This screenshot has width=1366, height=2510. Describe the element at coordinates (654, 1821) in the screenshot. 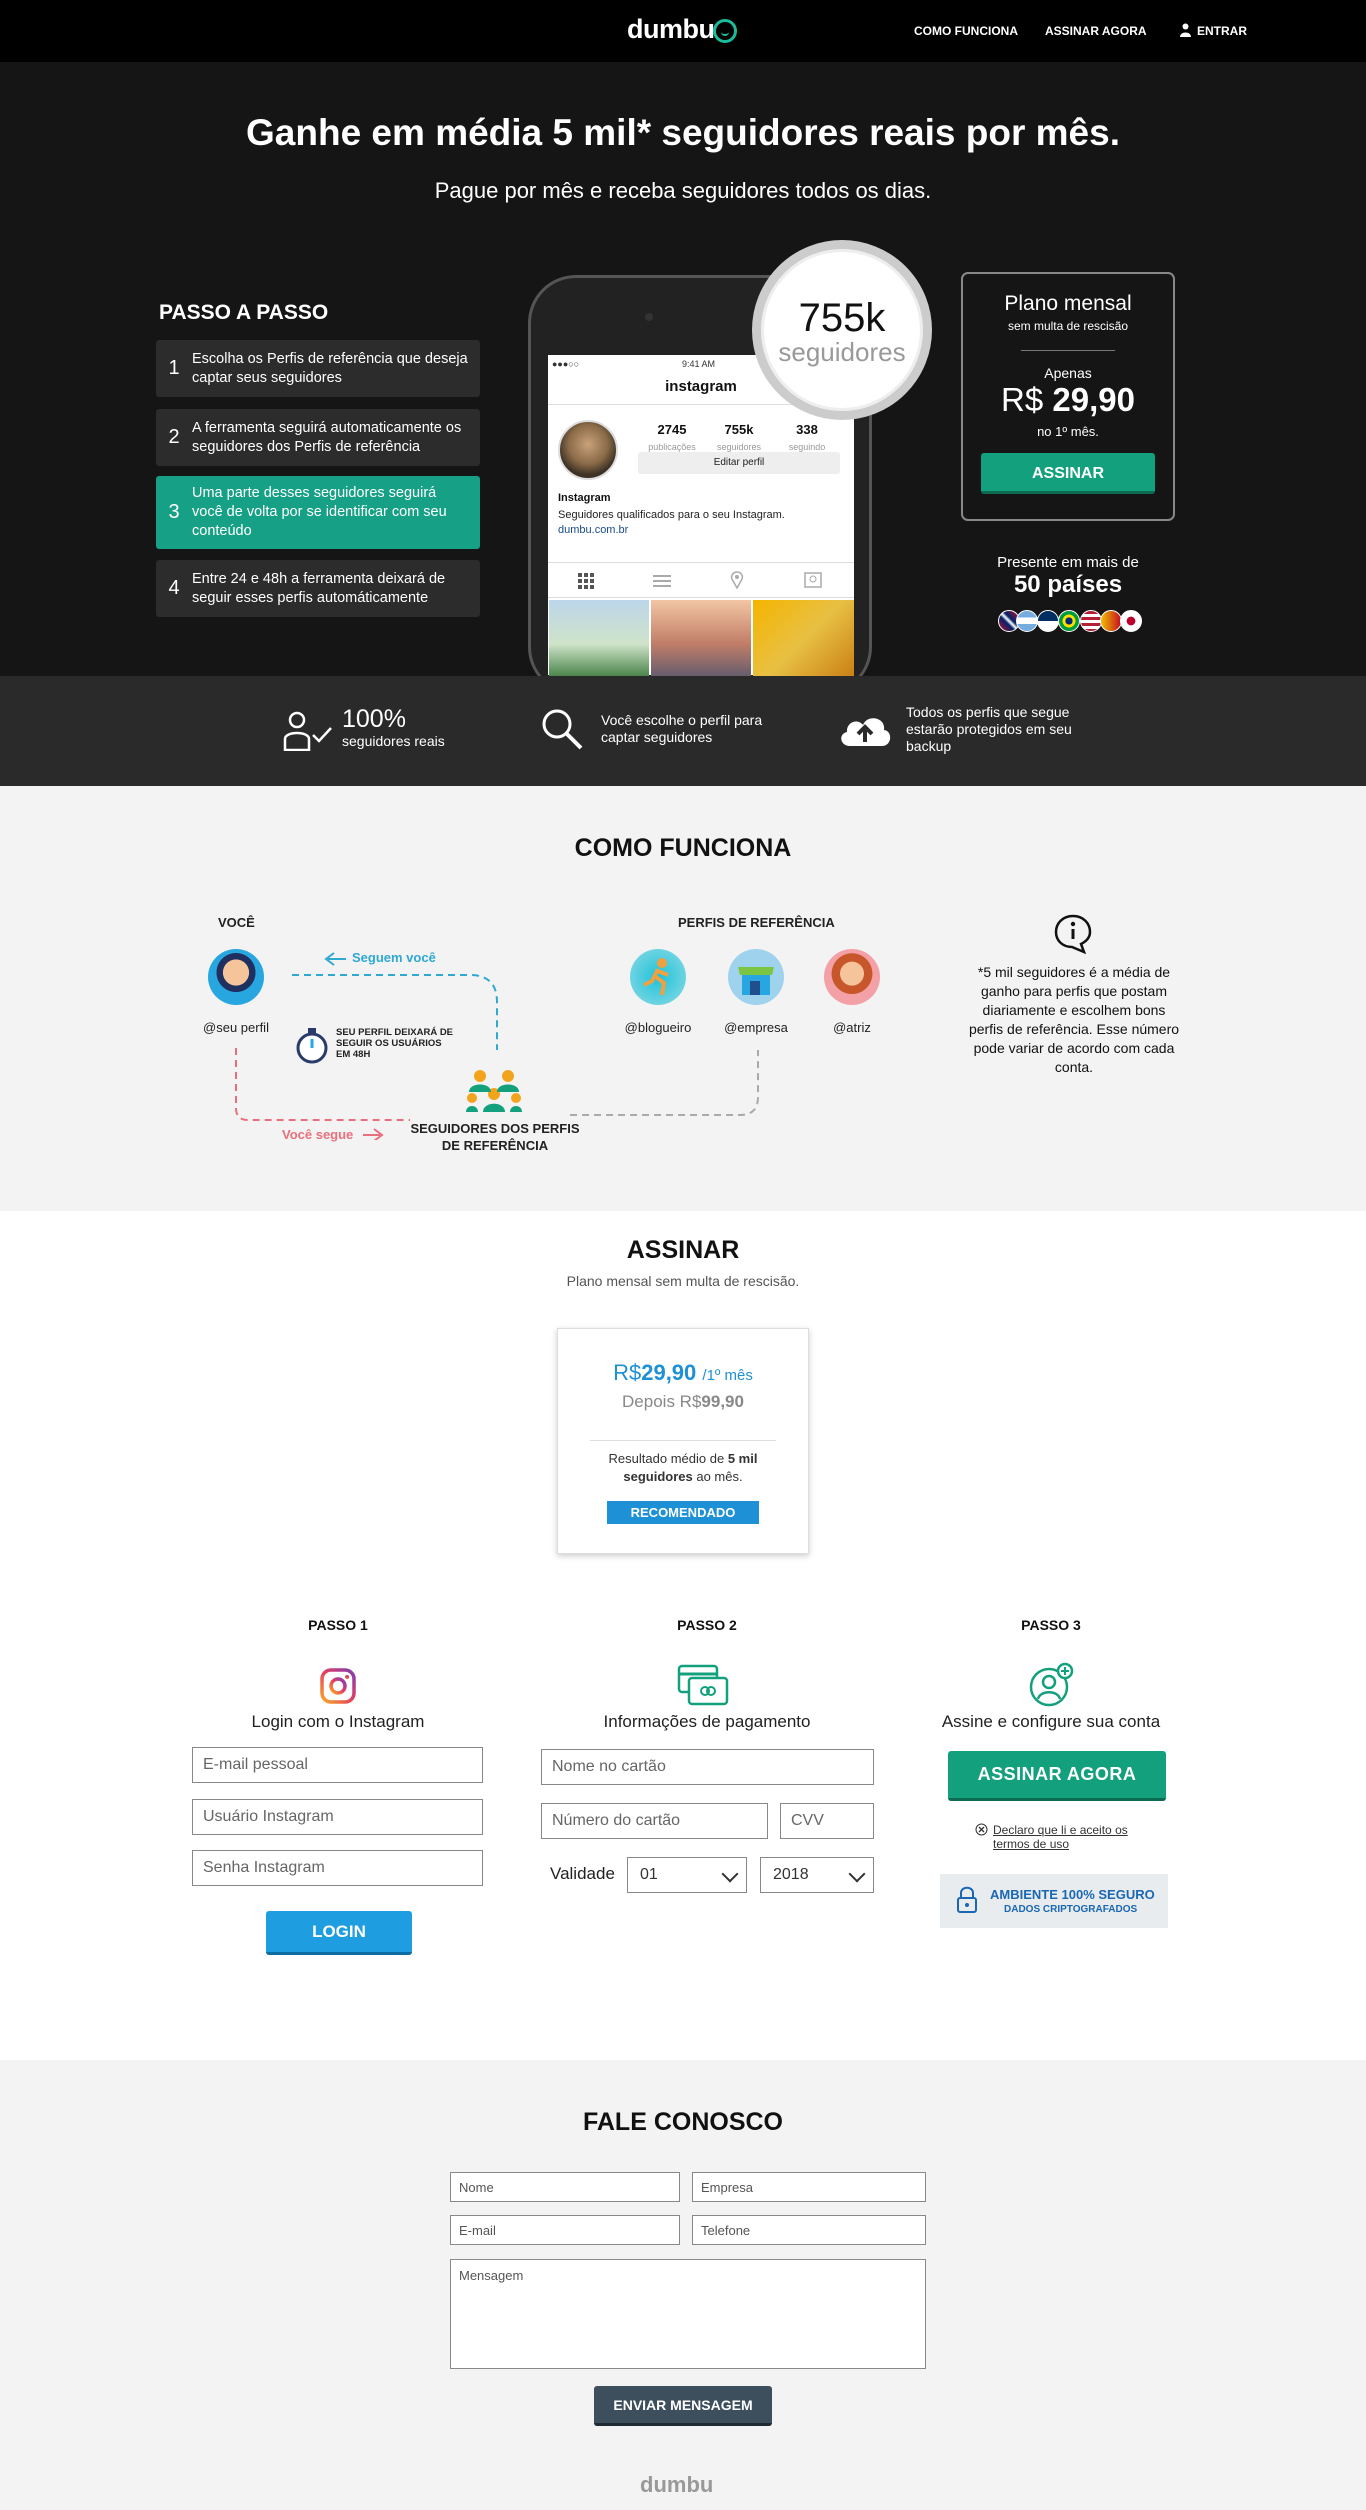

I see `card-number-field` at that location.